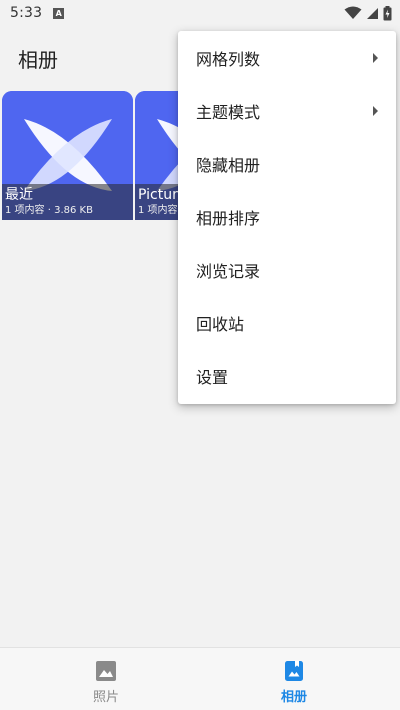 The height and width of the screenshot is (710, 400). What do you see at coordinates (287, 110) in the screenshot?
I see `menu-item-theme-mode: 主题模式` at bounding box center [287, 110].